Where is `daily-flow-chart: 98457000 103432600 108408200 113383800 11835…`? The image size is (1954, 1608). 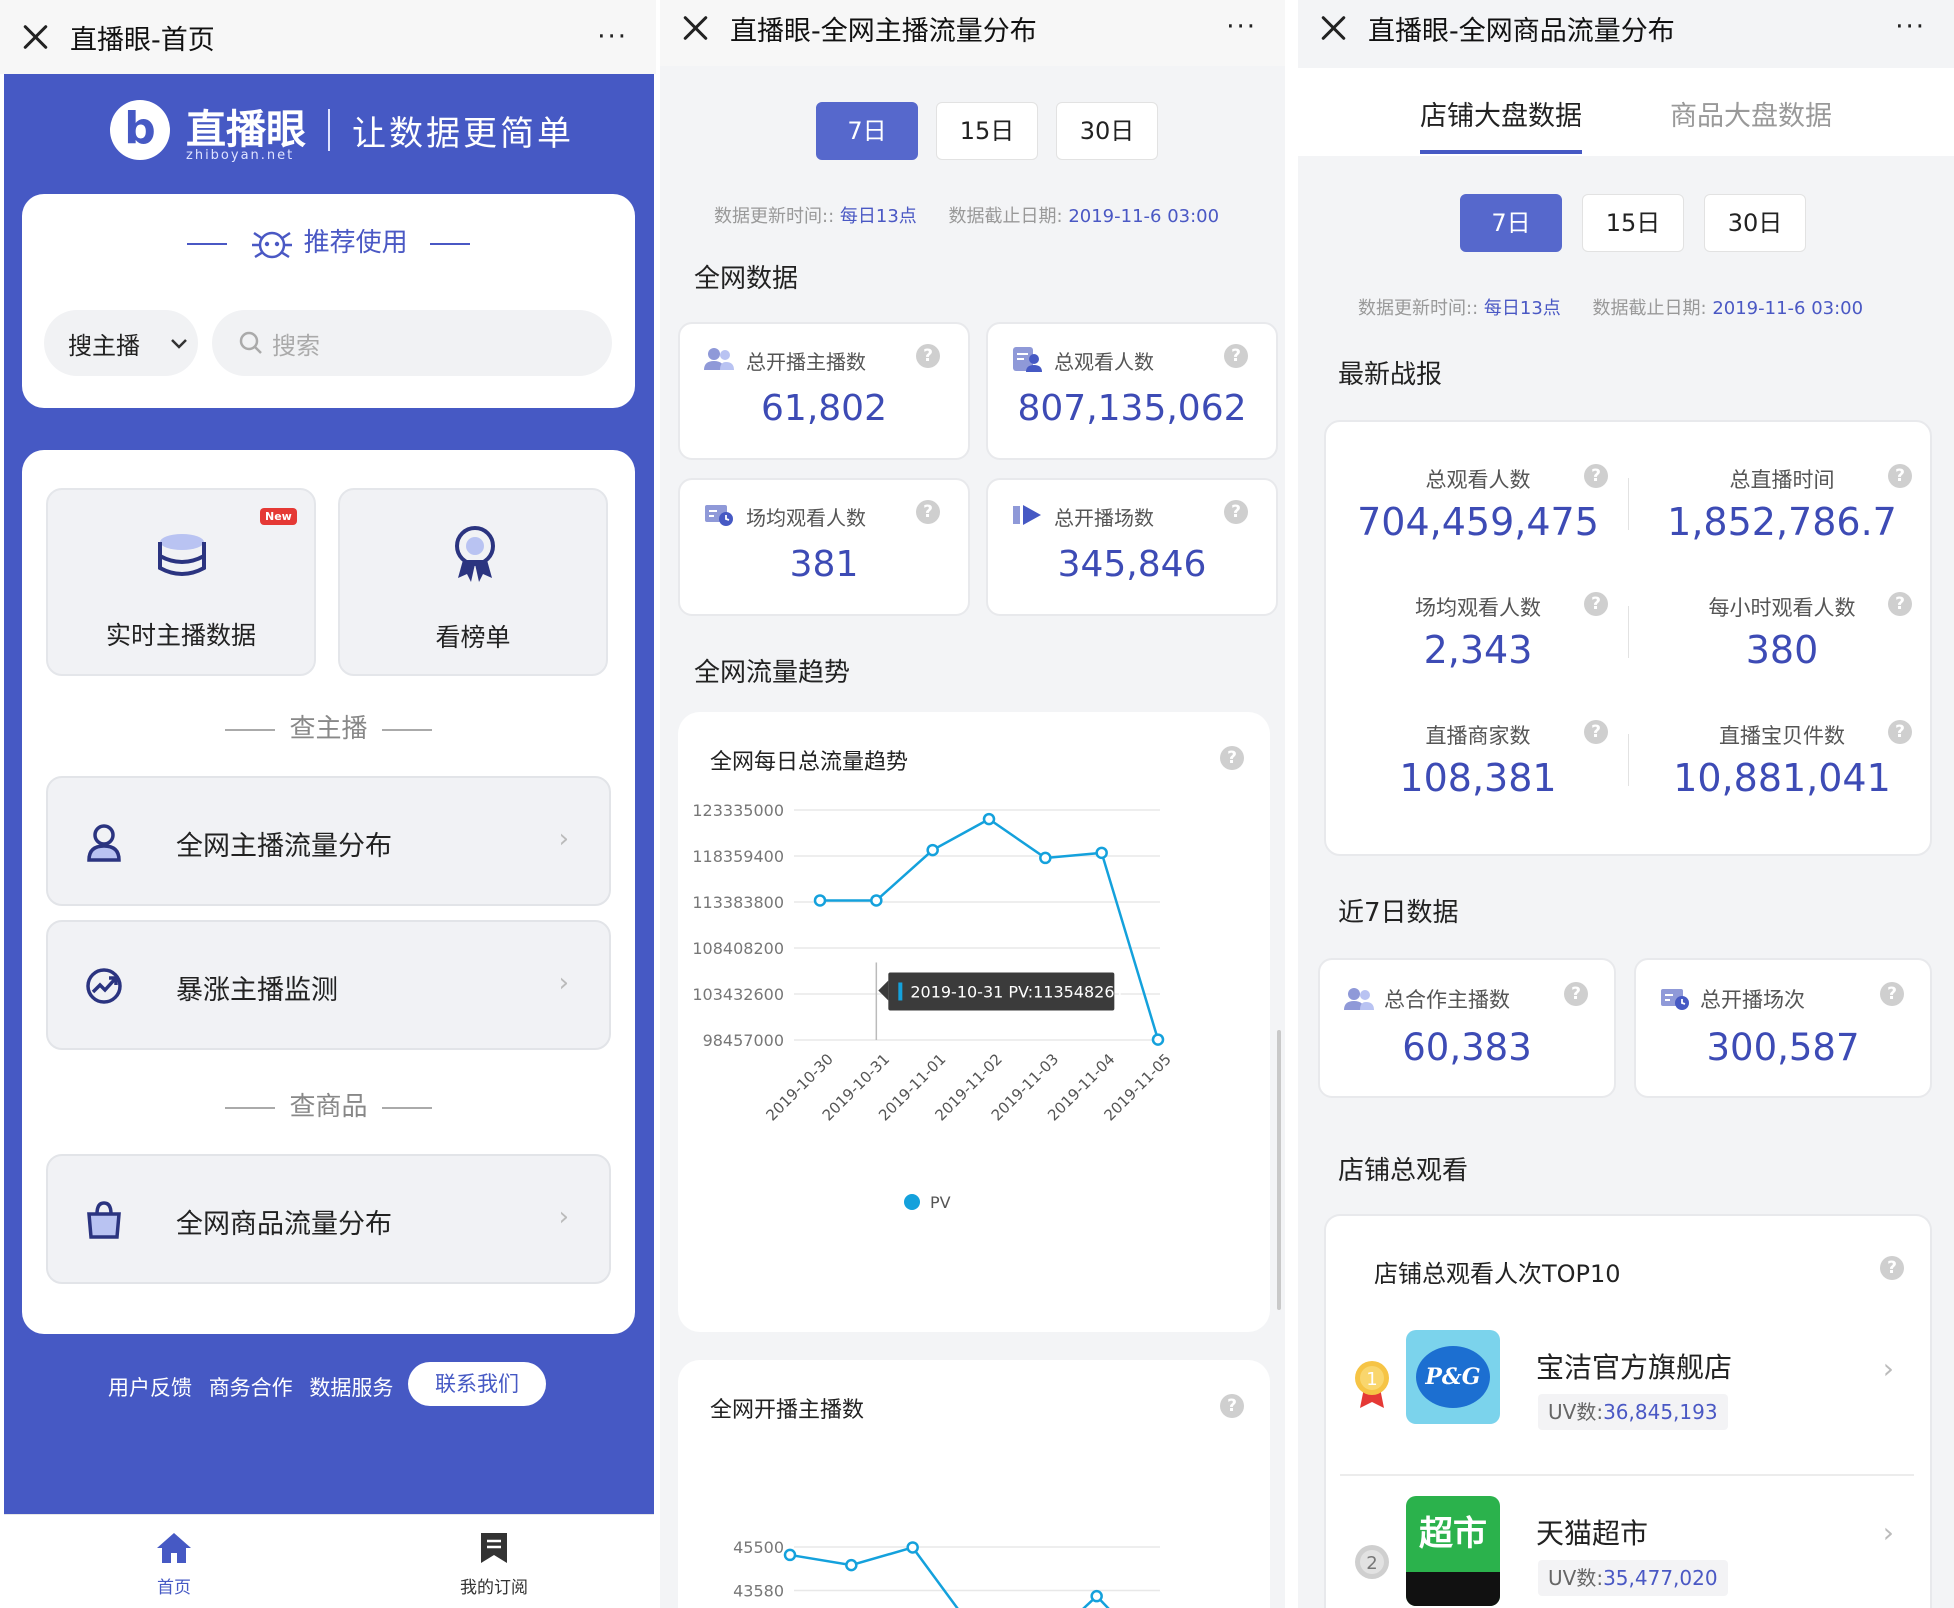 daily-flow-chart: 98457000 103432600 108408200 113383800 11835… is located at coordinates (974, 1052).